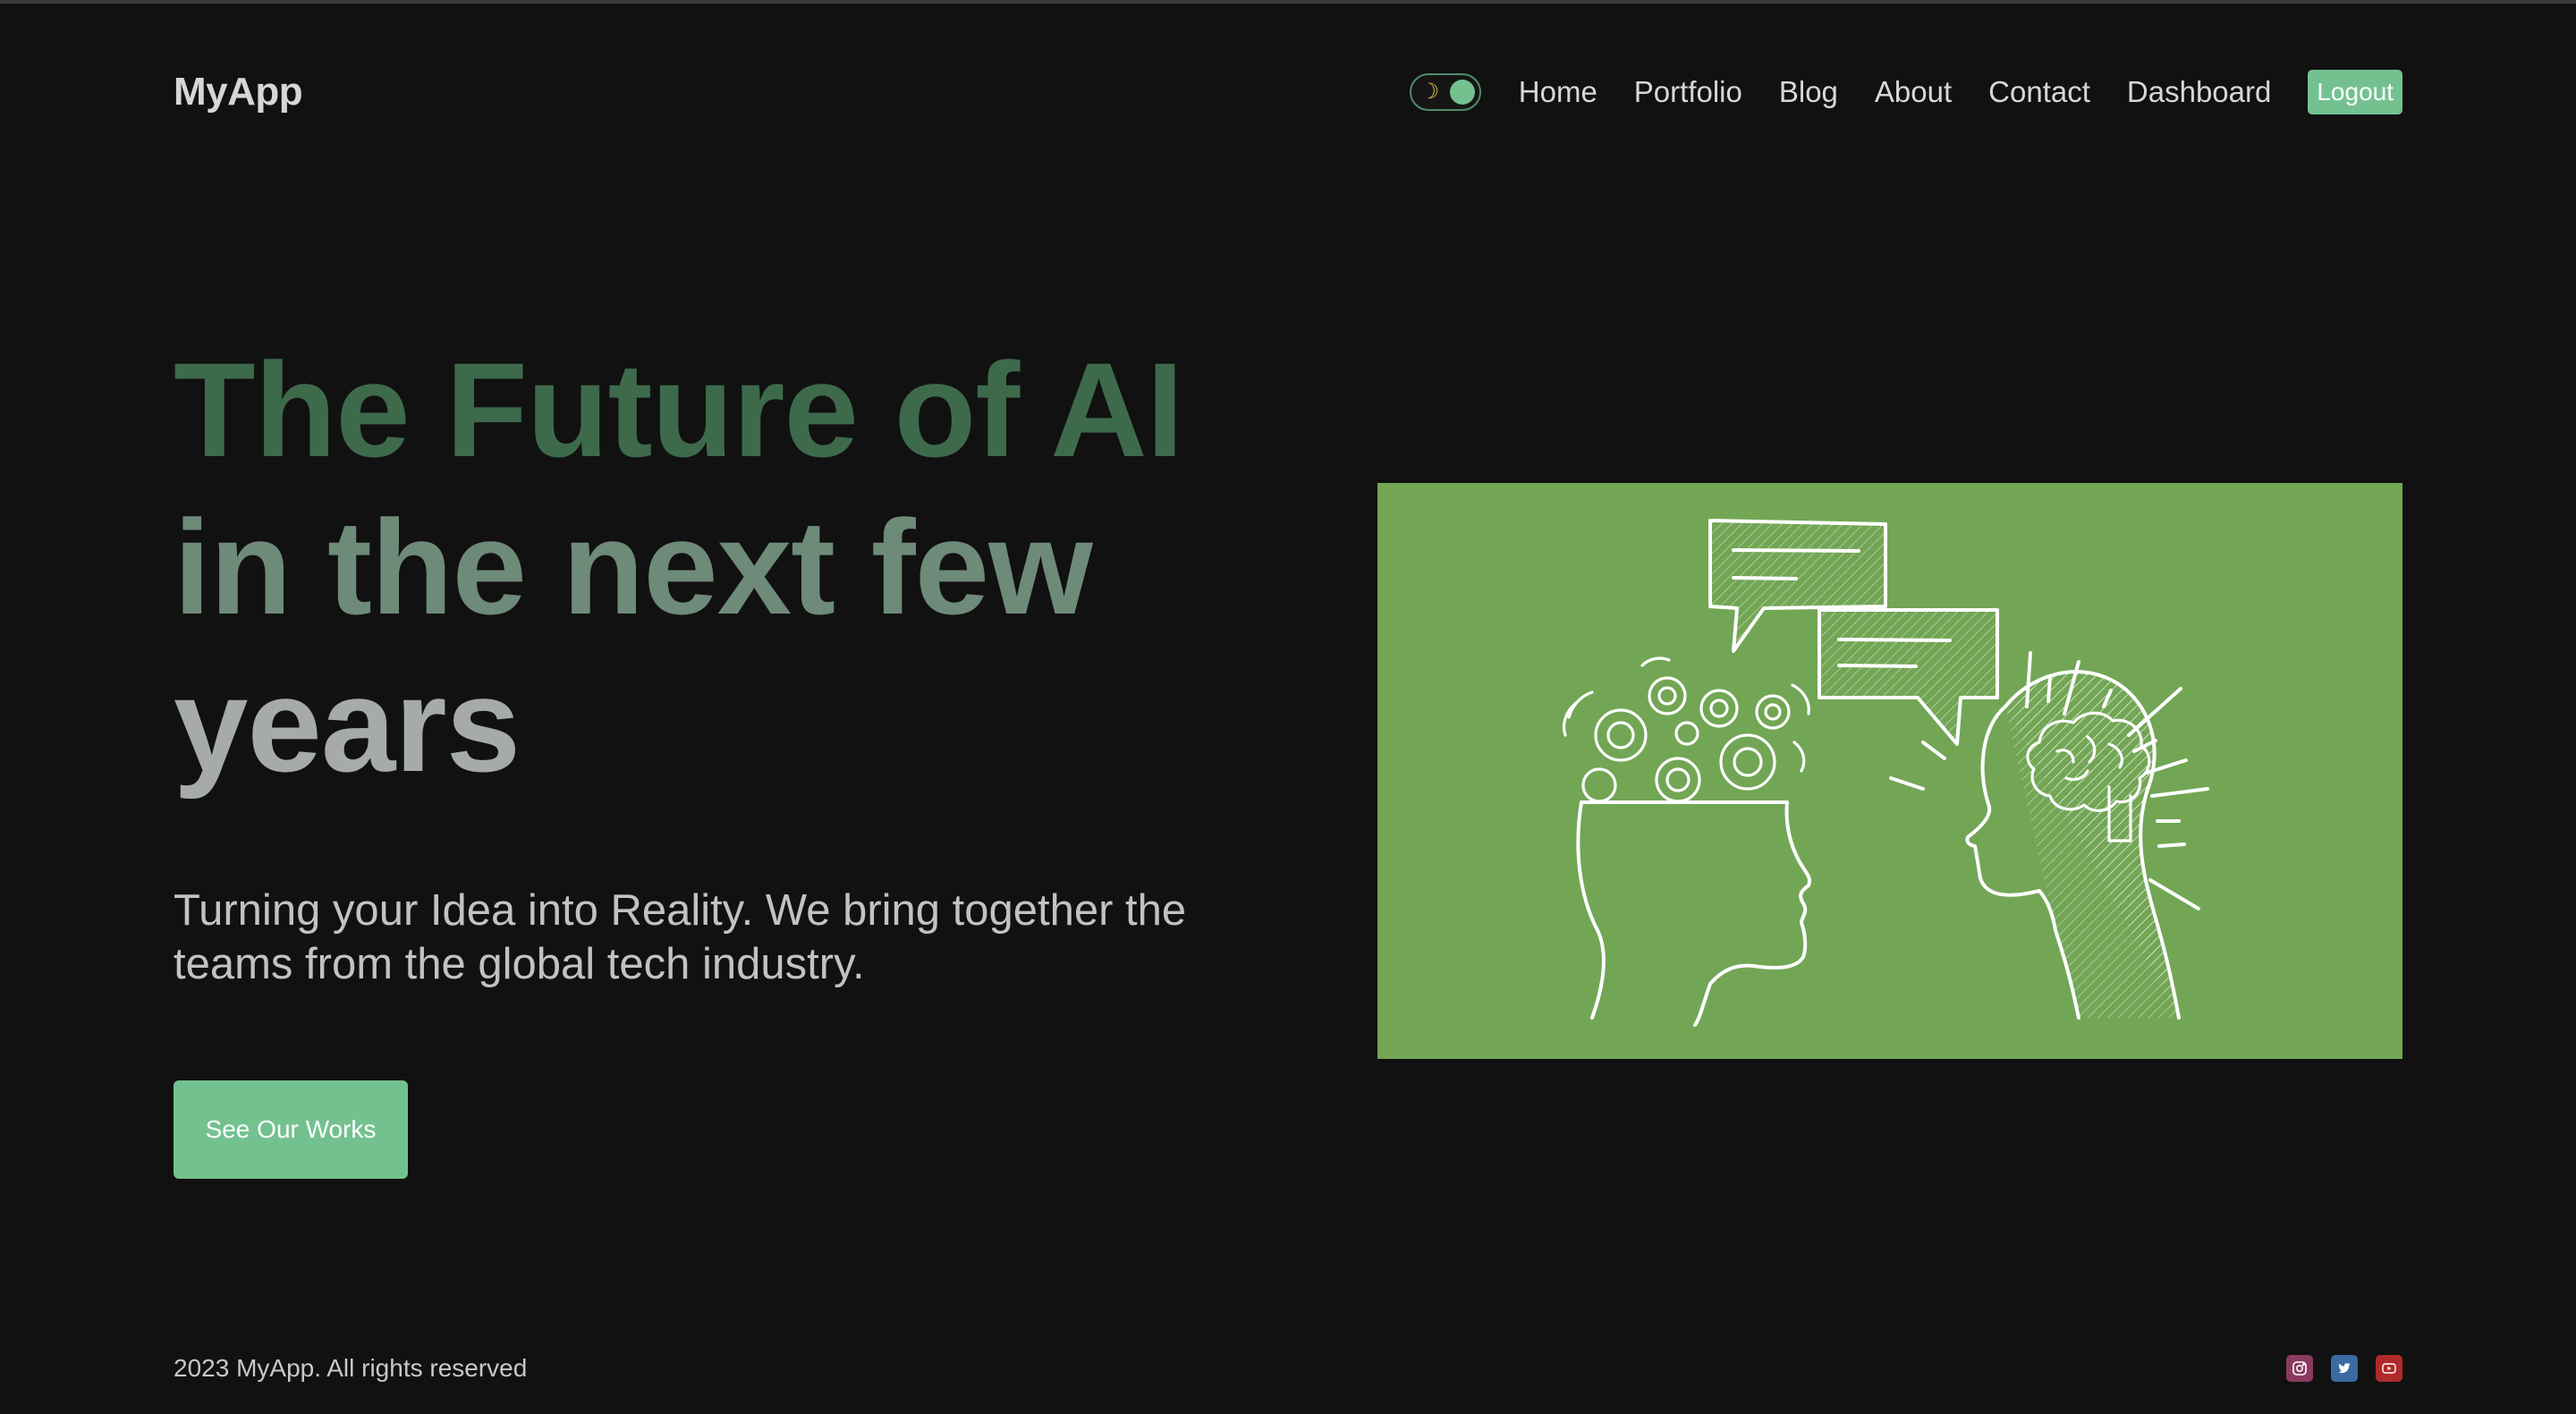  I want to click on nav-link-about: About, so click(1913, 92).